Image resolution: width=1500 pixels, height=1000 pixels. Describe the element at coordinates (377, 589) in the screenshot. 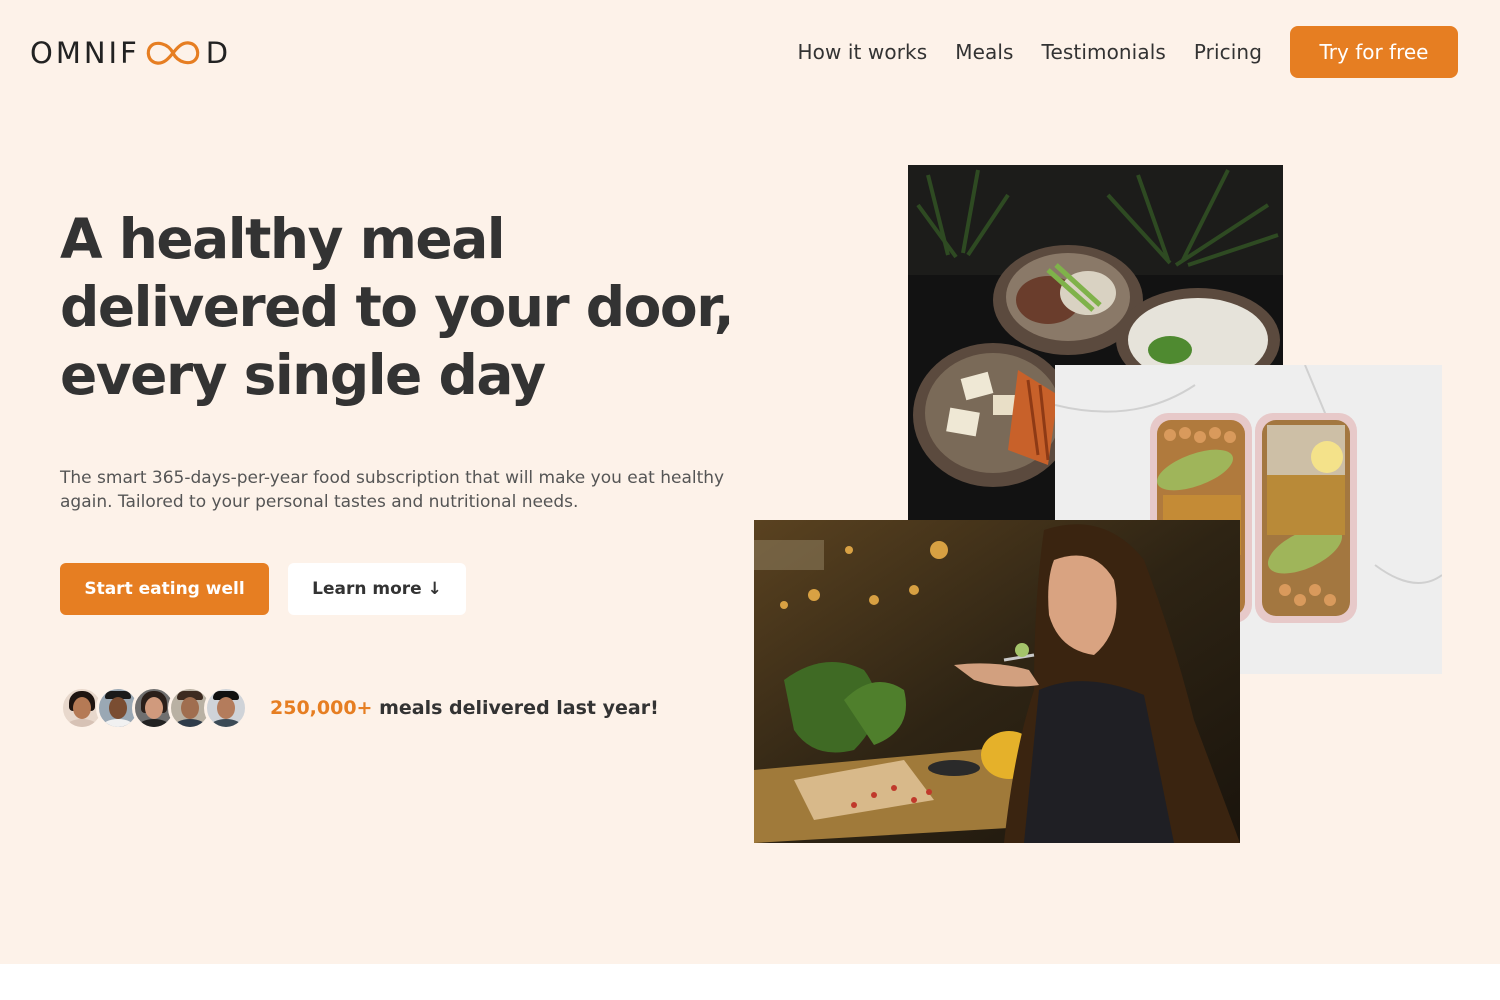

I see `learn-more-button: Learn more ↓` at that location.